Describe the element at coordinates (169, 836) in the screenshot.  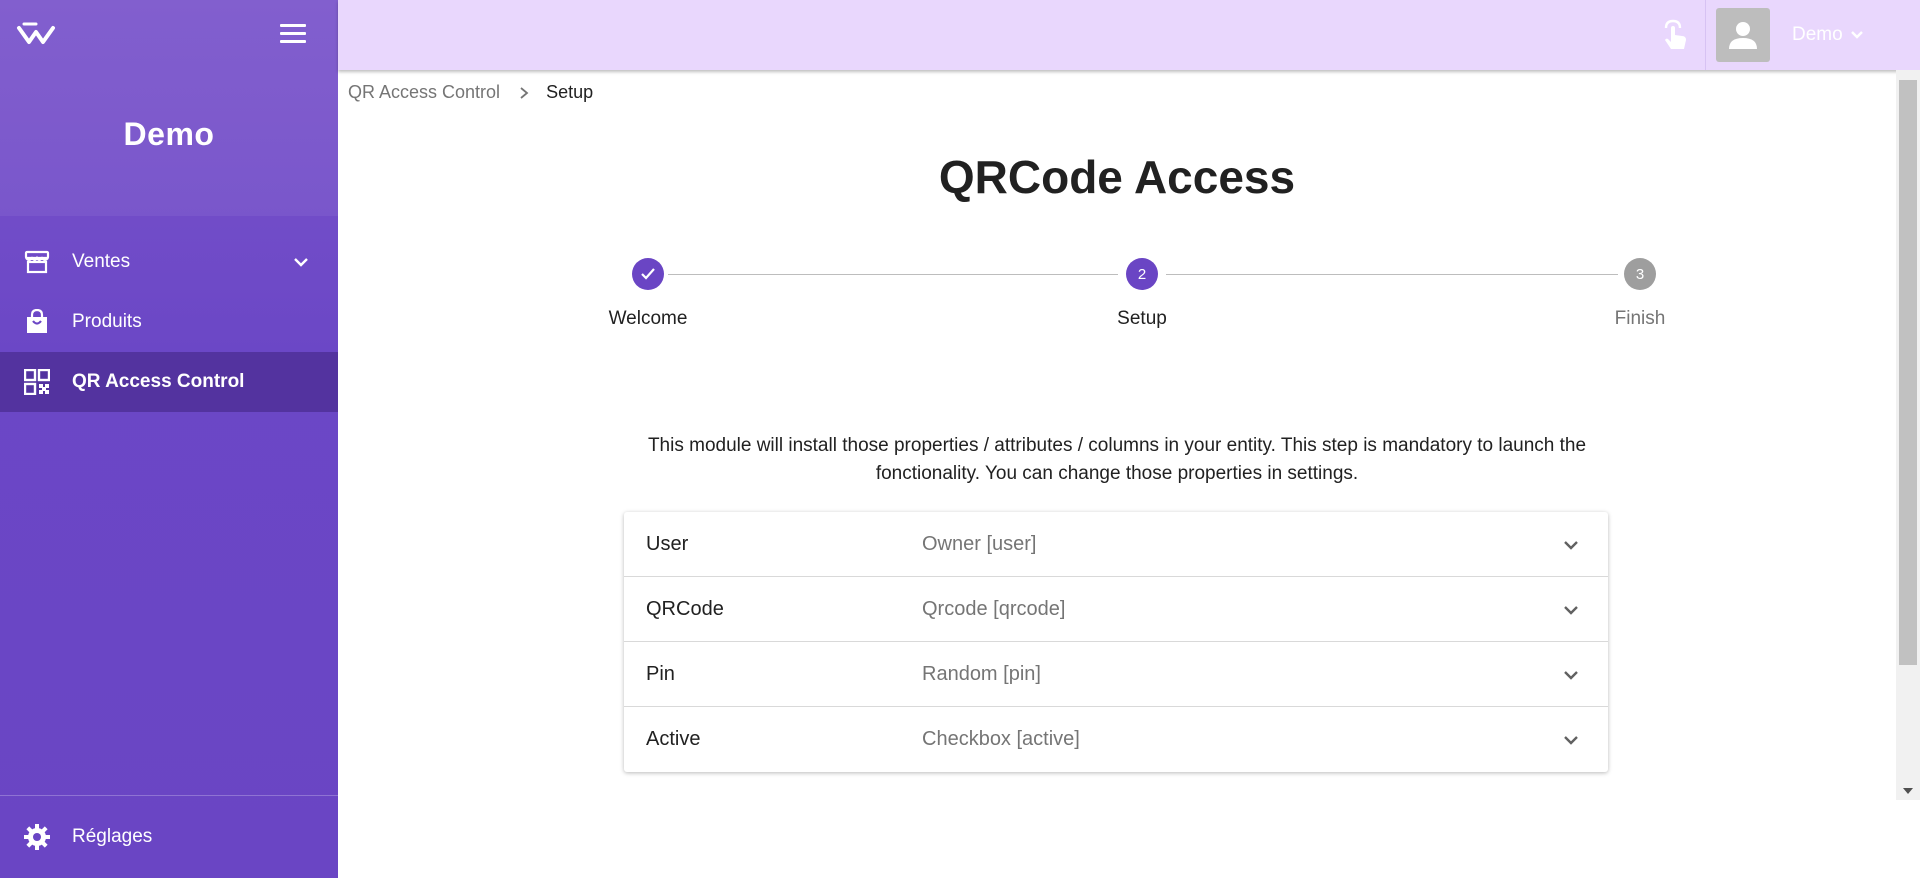
I see `sidebar-item-reglages: Réglages` at that location.